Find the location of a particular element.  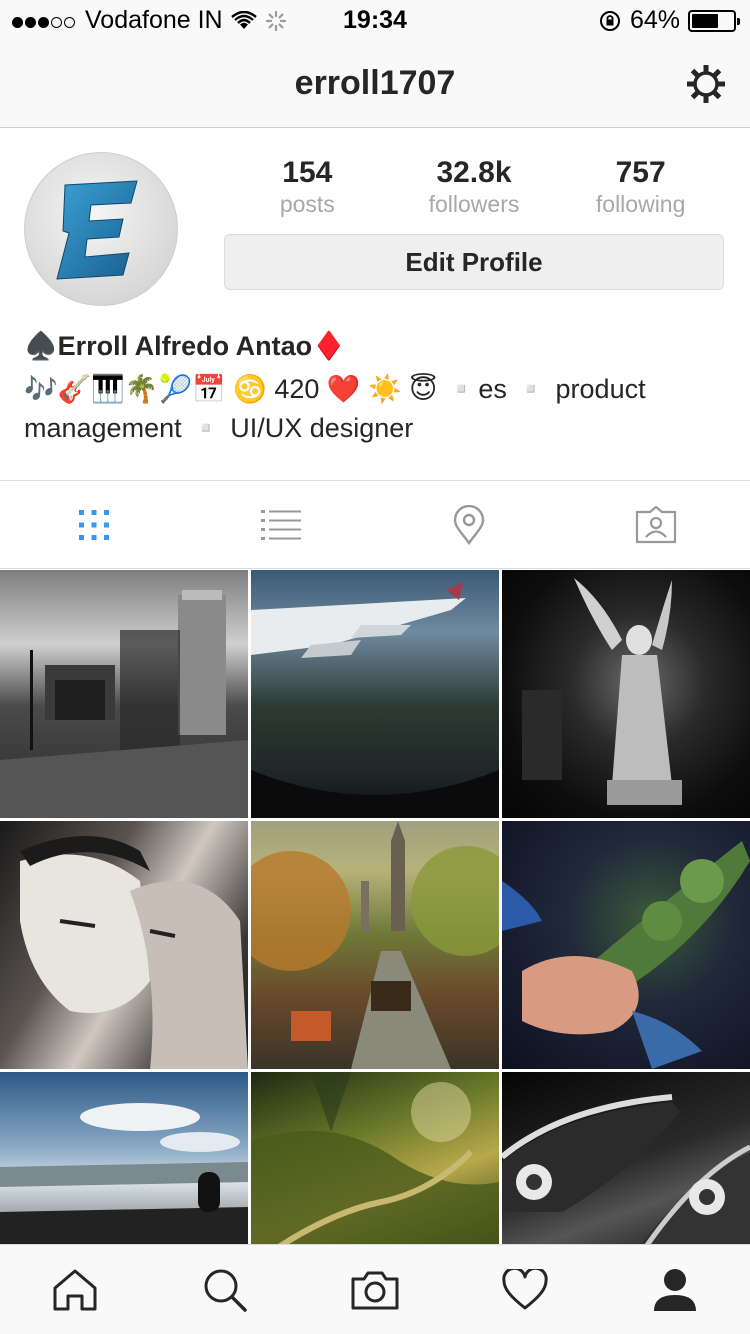

tagged-user-icon is located at coordinates (656, 525).